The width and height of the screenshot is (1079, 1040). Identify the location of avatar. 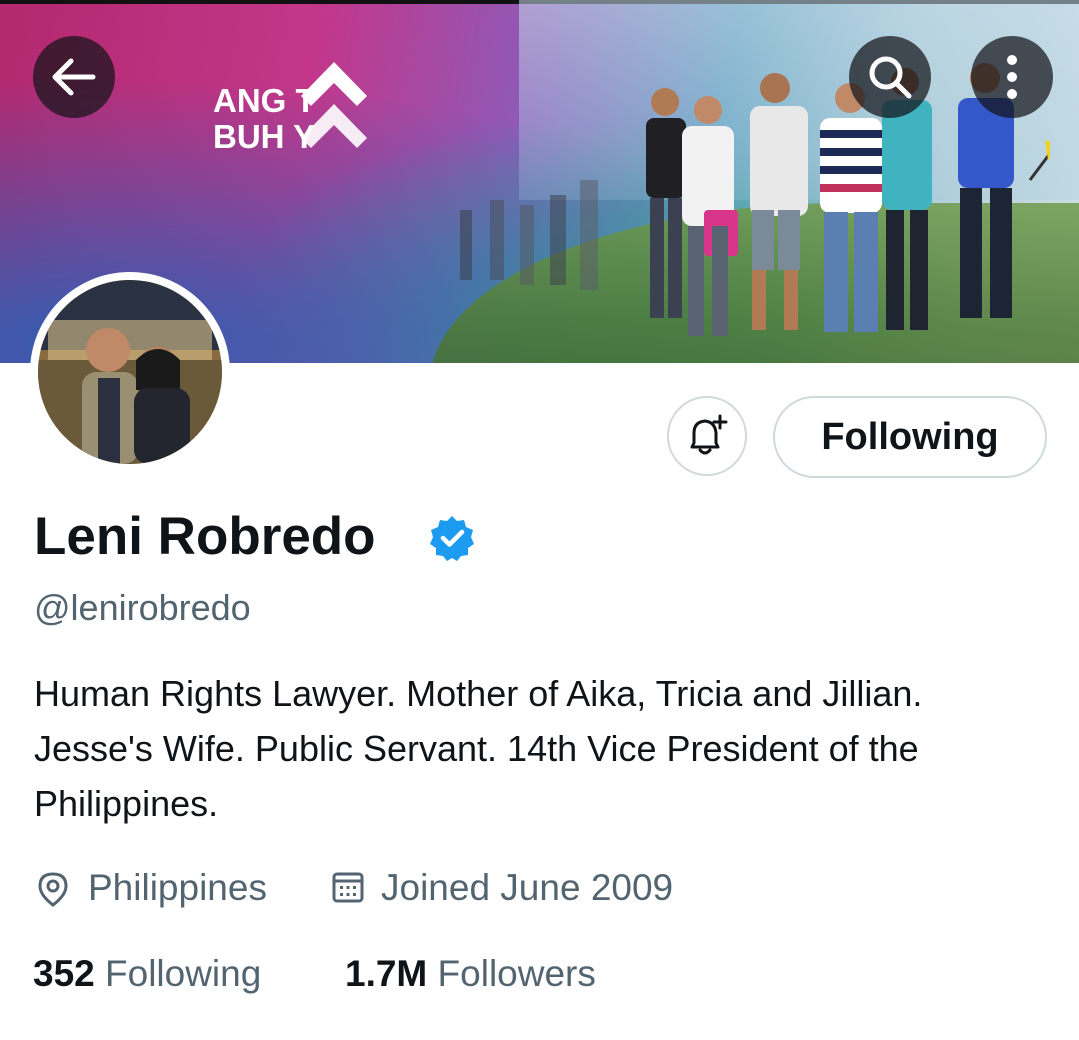
(130, 372).